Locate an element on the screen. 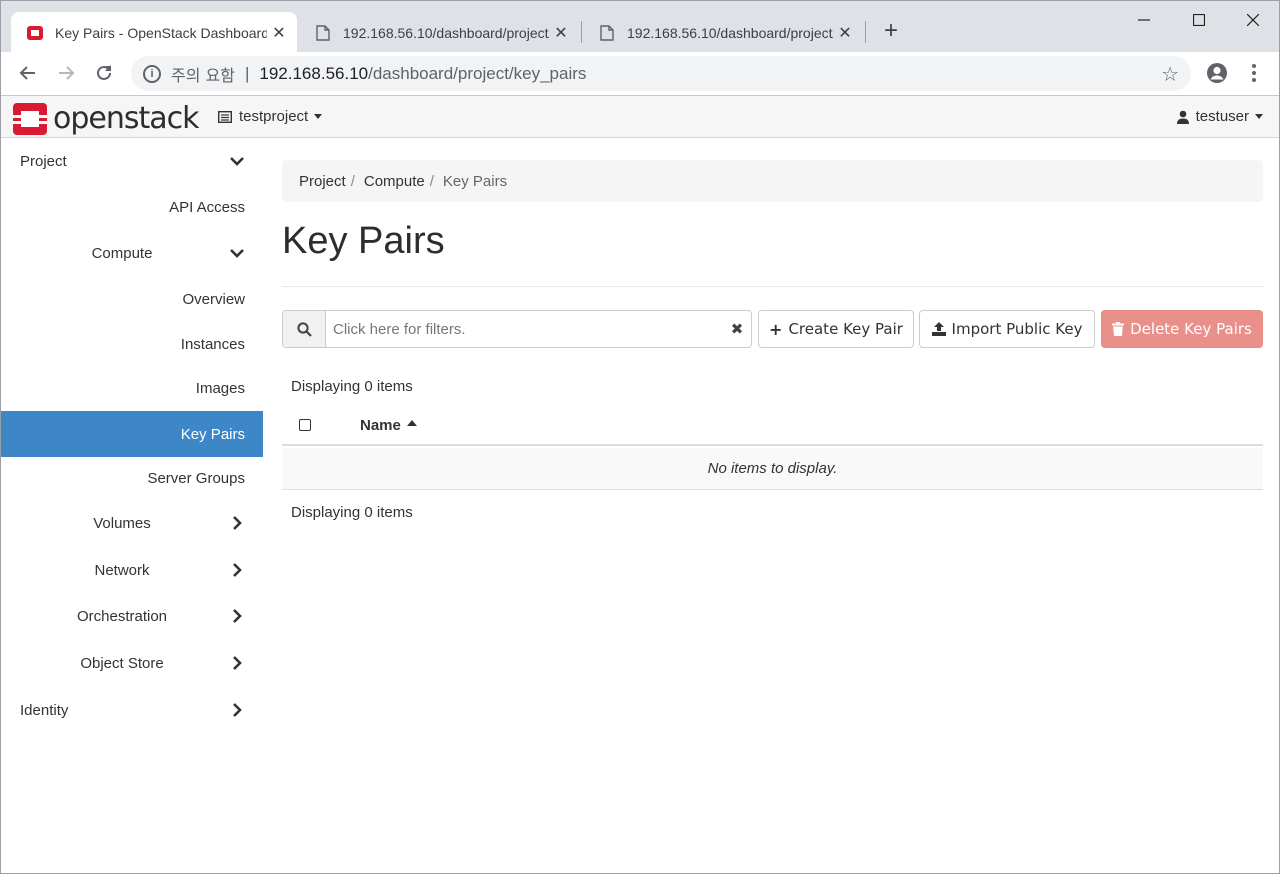  button-label: Delete Key Pairs is located at coordinates (1191, 329).